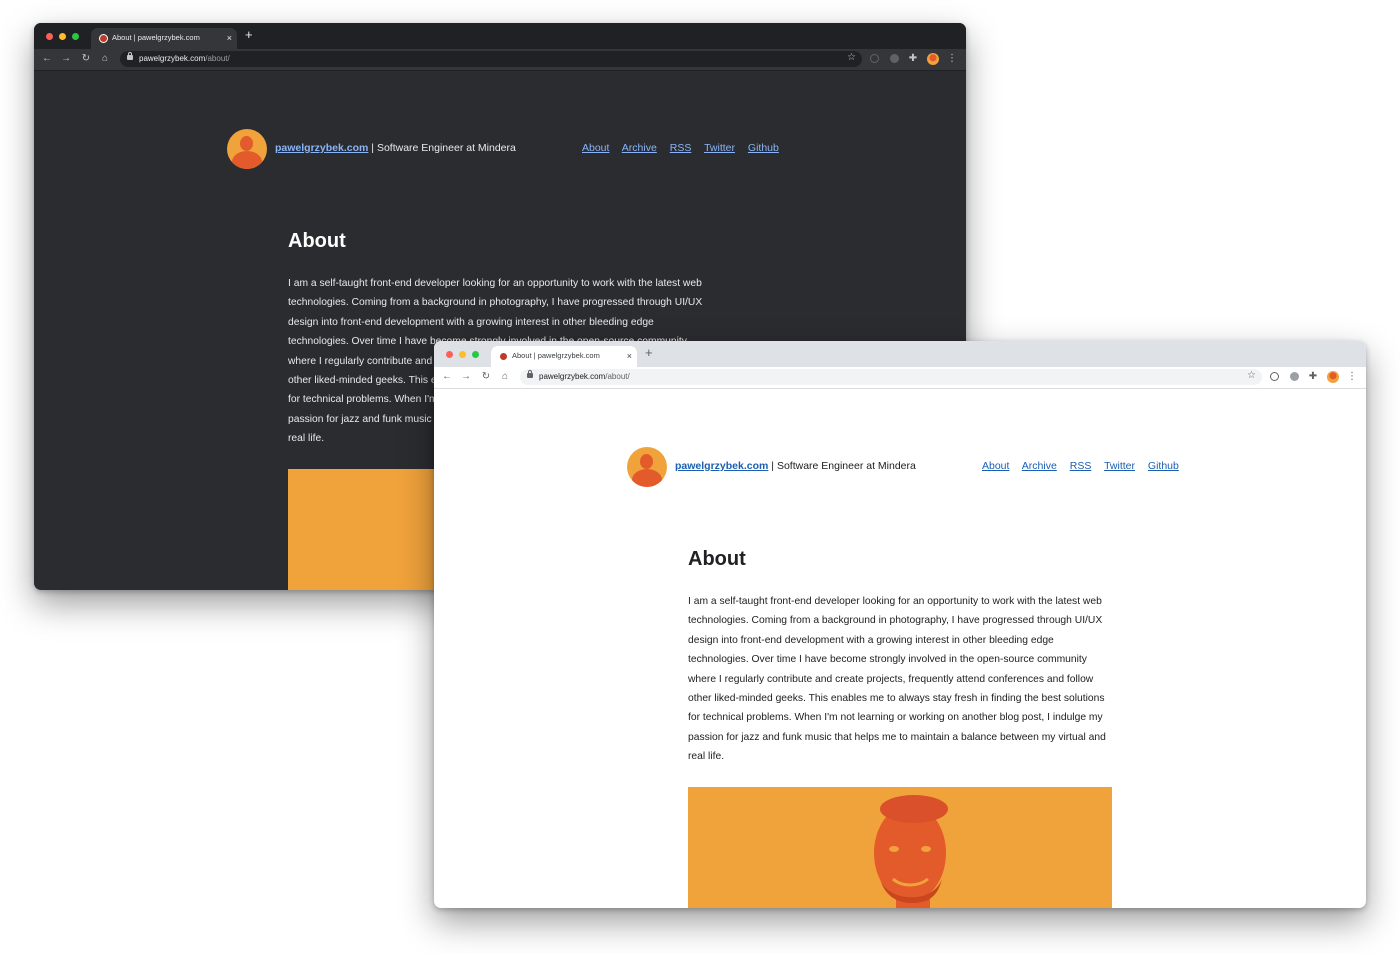 The width and height of the screenshot is (1400, 954). I want to click on portrait-illustration, so click(911, 851).